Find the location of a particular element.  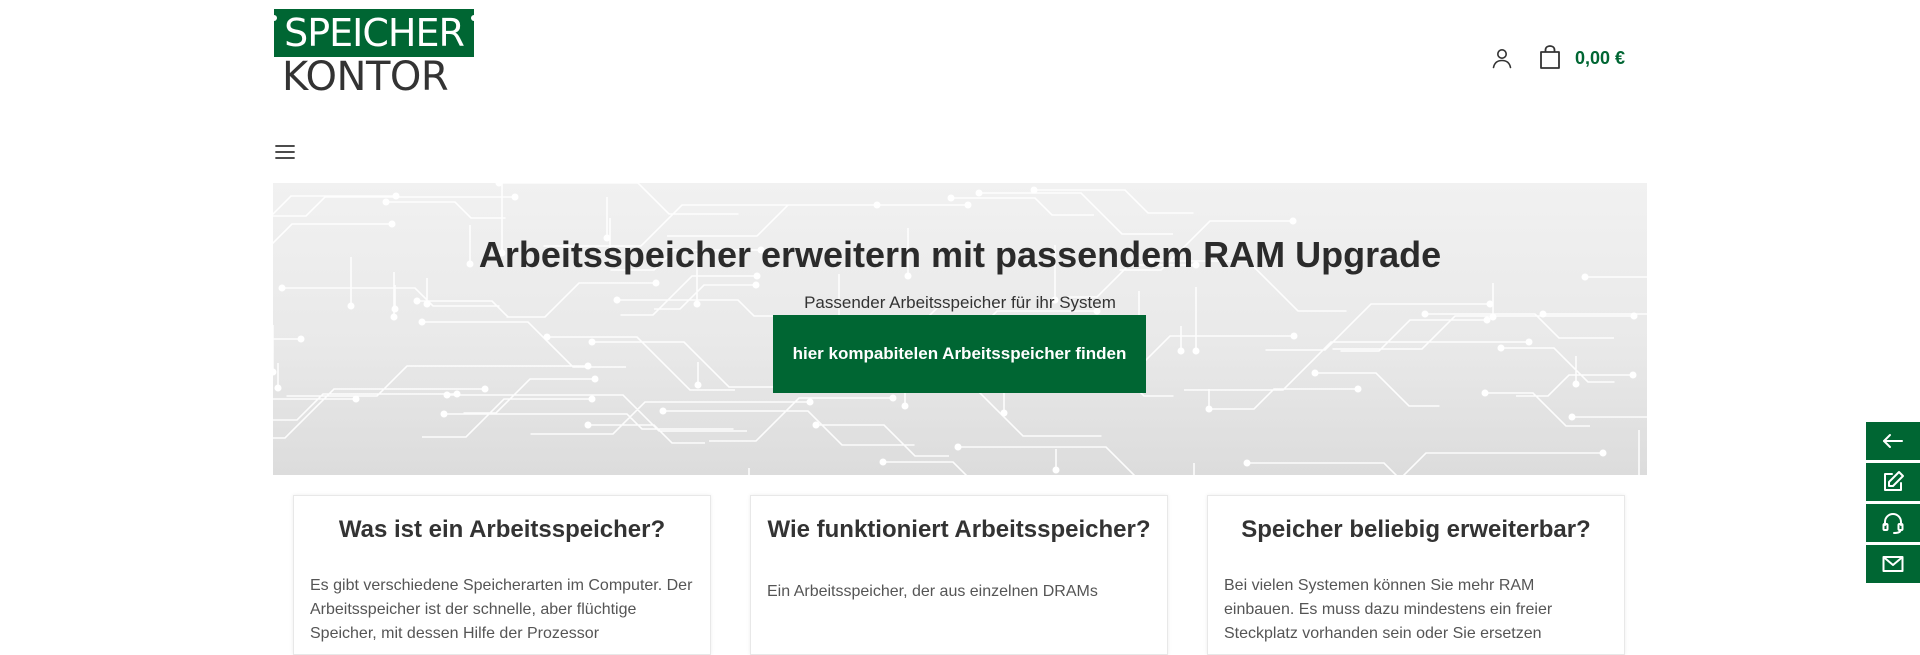

feedback-button is located at coordinates (1893, 482).